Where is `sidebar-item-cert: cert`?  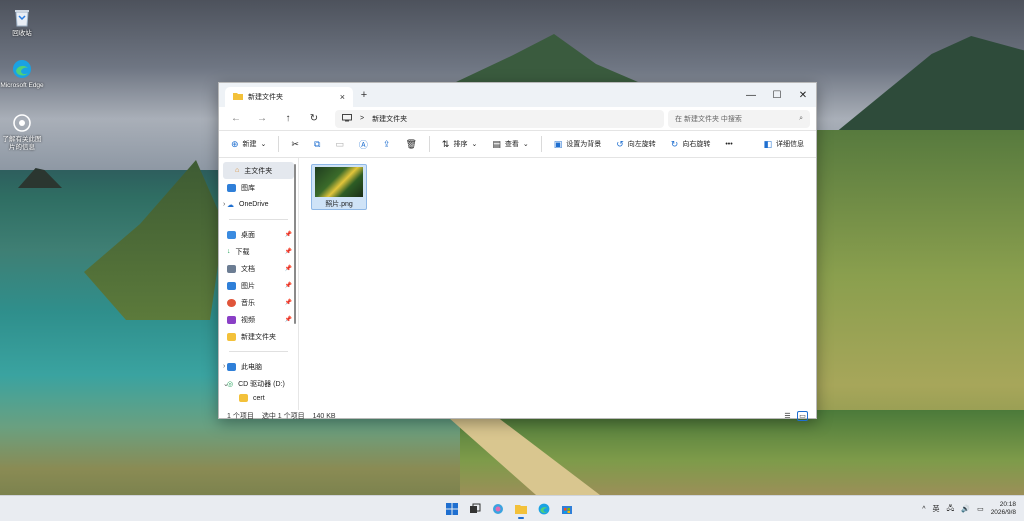 sidebar-item-cert: cert is located at coordinates (258, 398).